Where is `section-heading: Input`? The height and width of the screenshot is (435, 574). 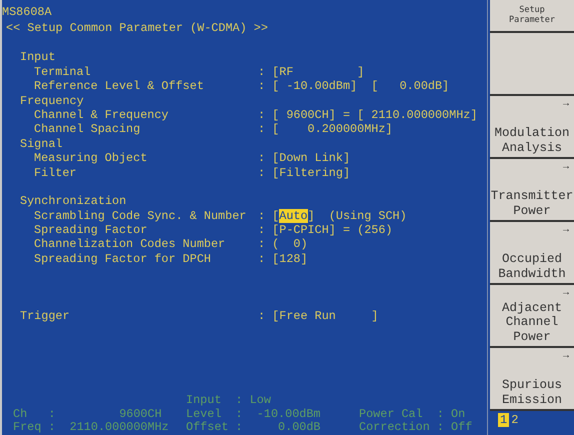 section-heading: Input is located at coordinates (37, 57).